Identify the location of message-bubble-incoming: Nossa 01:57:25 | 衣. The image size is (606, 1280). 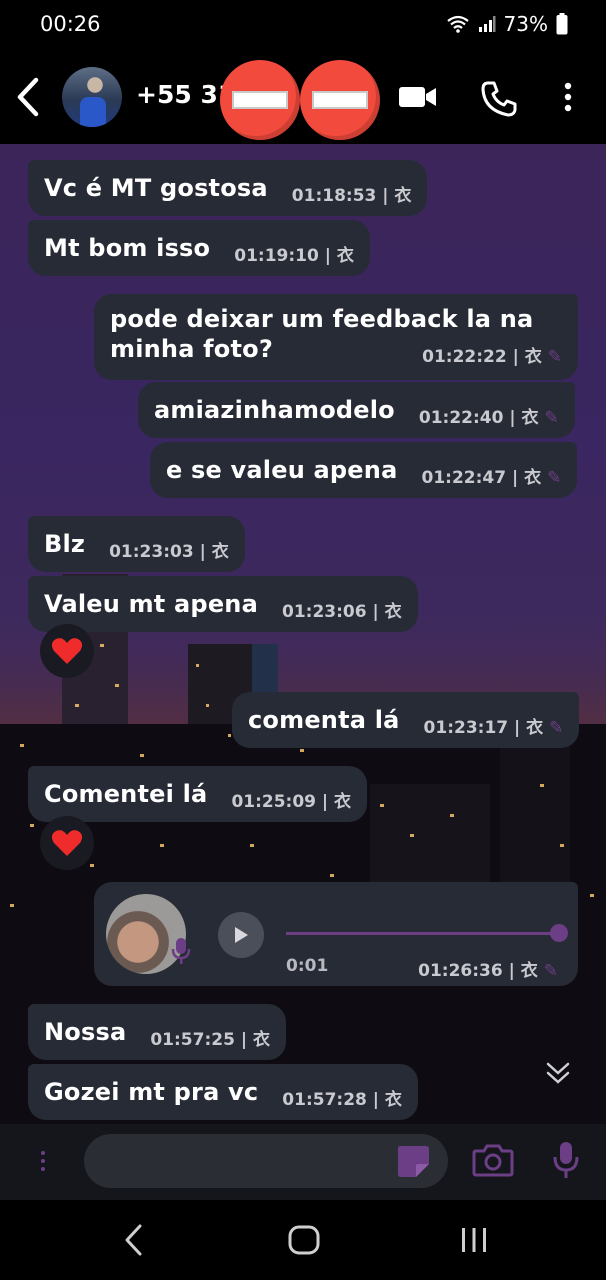
(157, 1032).